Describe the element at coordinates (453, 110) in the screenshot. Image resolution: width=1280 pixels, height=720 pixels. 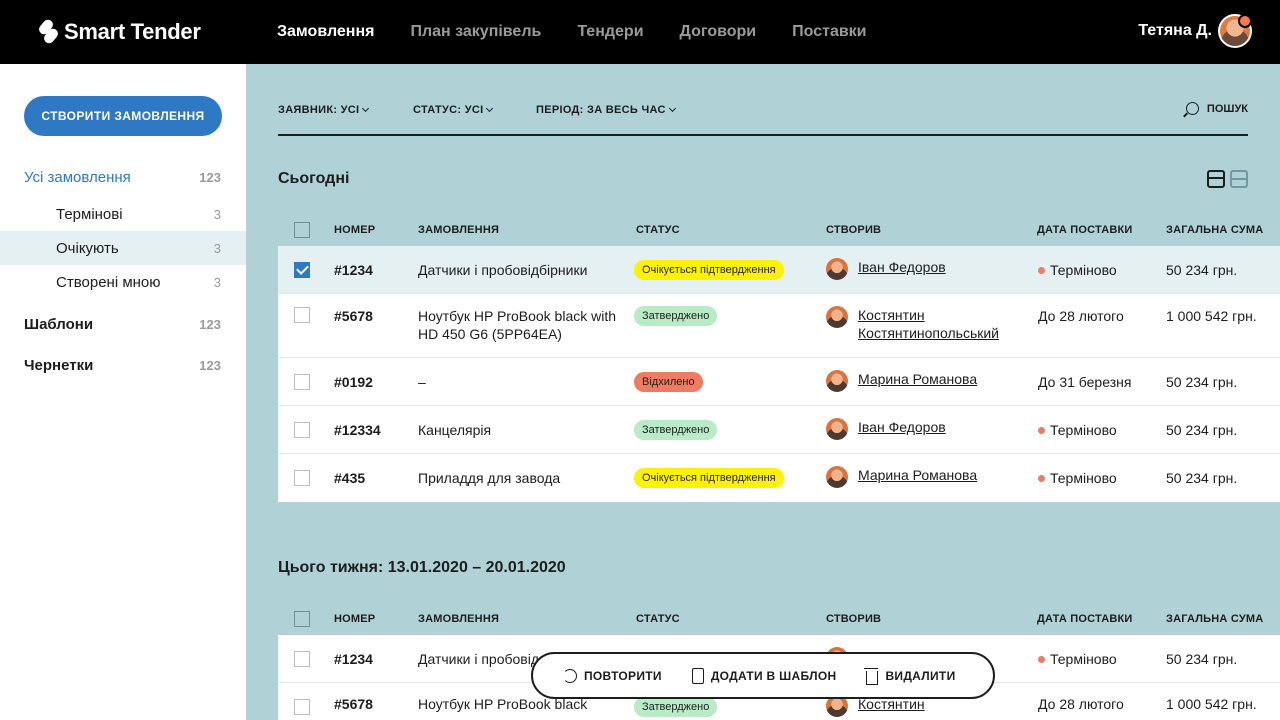
I see `status-filter: СТАТУС: УСІ` at that location.